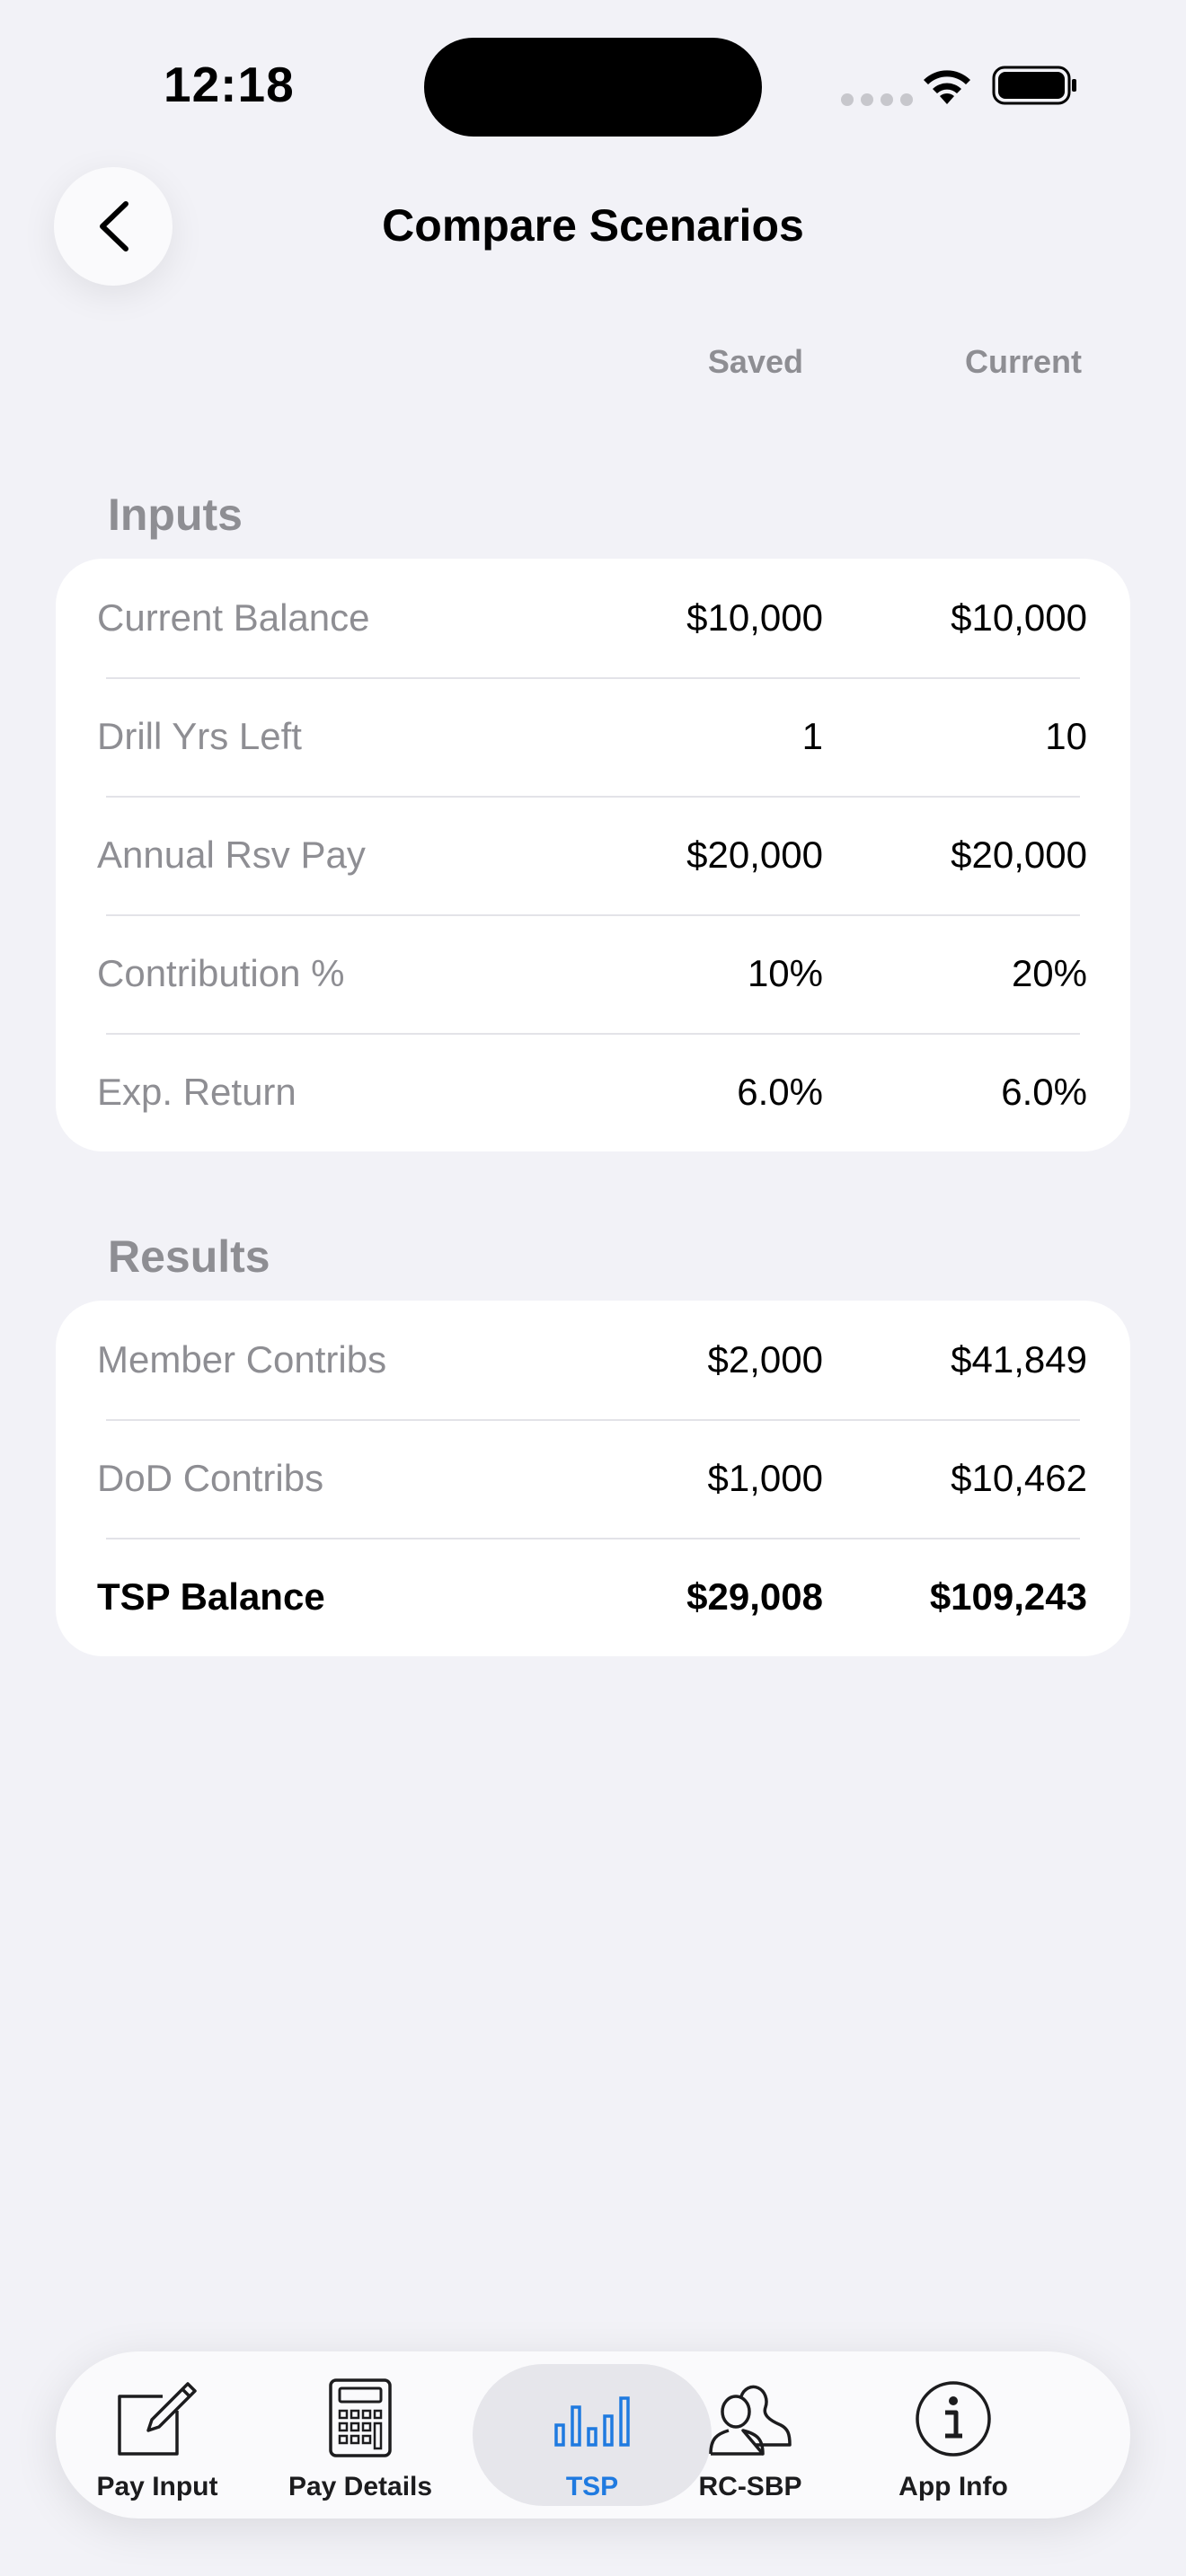 This screenshot has width=1186, height=2576. I want to click on people-icon, so click(750, 2420).